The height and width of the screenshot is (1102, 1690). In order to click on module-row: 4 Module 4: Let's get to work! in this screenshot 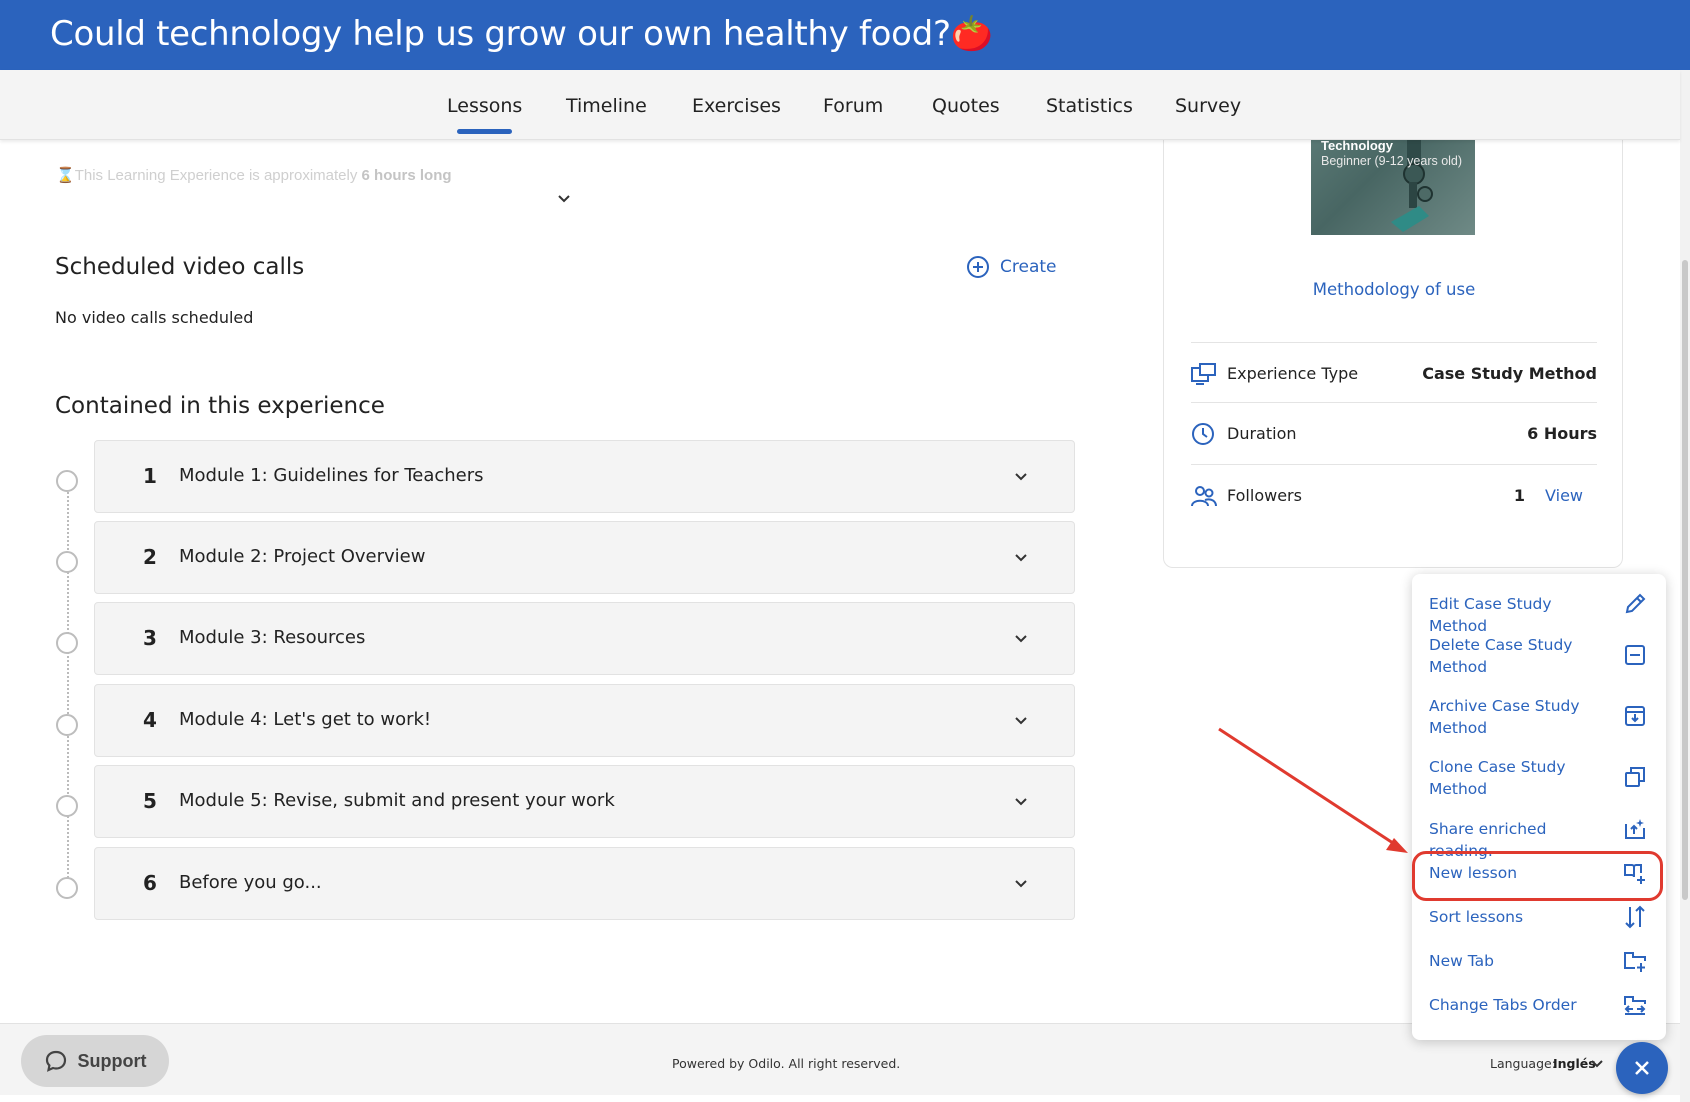, I will do `click(584, 720)`.